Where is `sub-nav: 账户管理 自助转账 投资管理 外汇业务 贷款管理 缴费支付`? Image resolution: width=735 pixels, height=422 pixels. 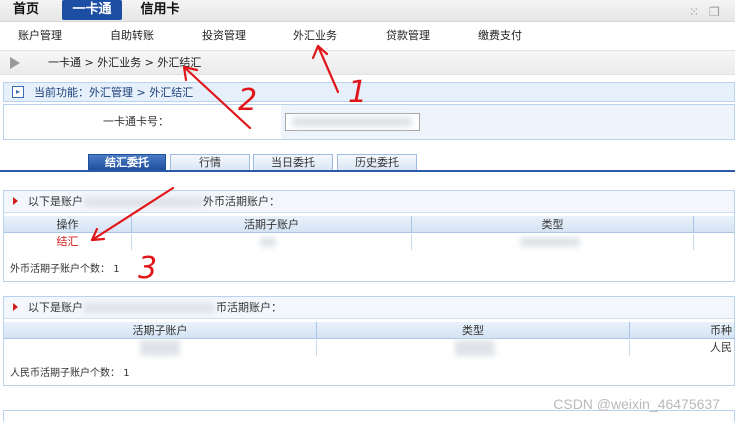
sub-nav: 账户管理 自助转账 投资管理 外汇业务 贷款管理 缴费支付 is located at coordinates (367, 36).